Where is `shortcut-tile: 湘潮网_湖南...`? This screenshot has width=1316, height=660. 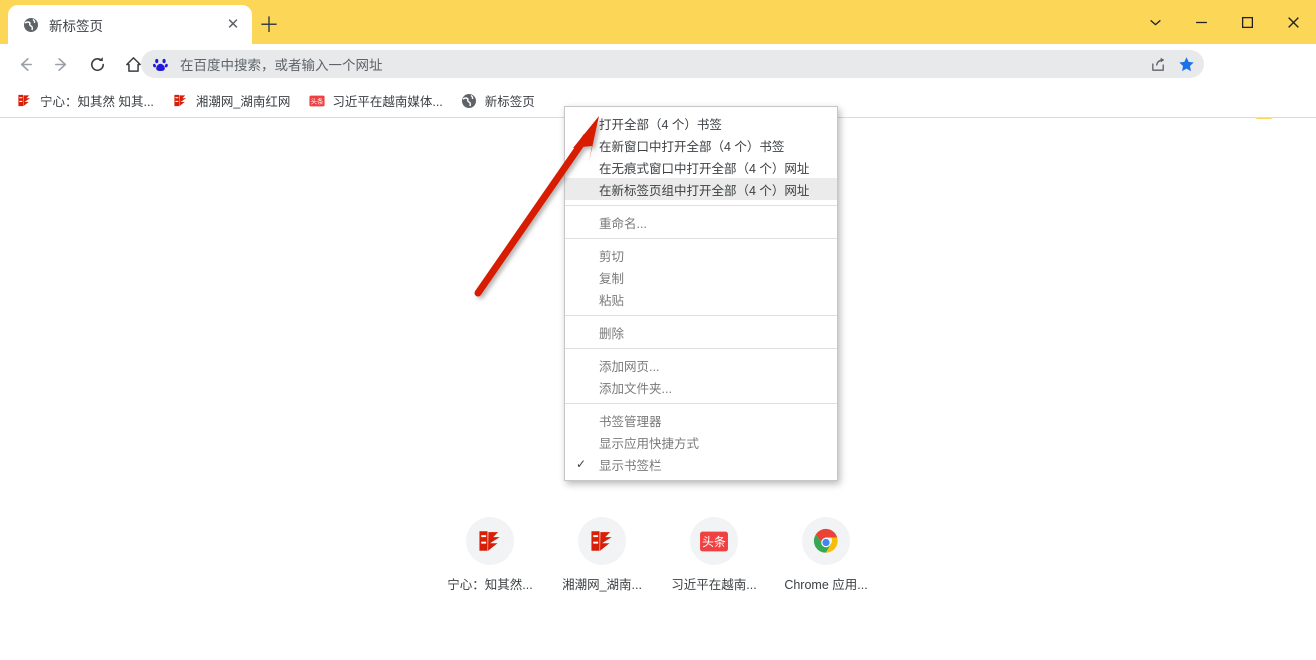 shortcut-tile: 湘潮网_湖南... is located at coordinates (602, 551).